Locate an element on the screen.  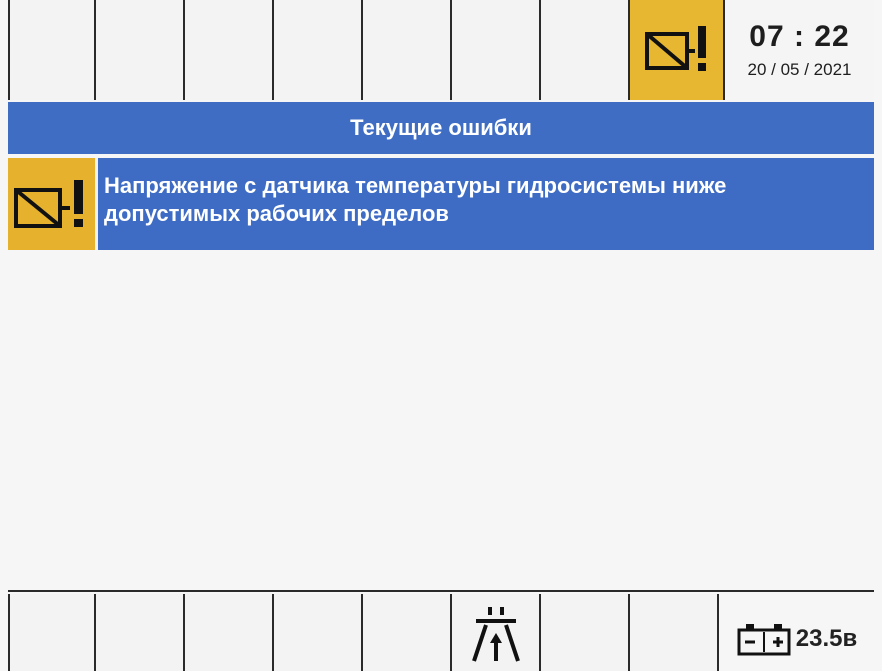
clock-time: 07 : 22 is located at coordinates (799, 36).